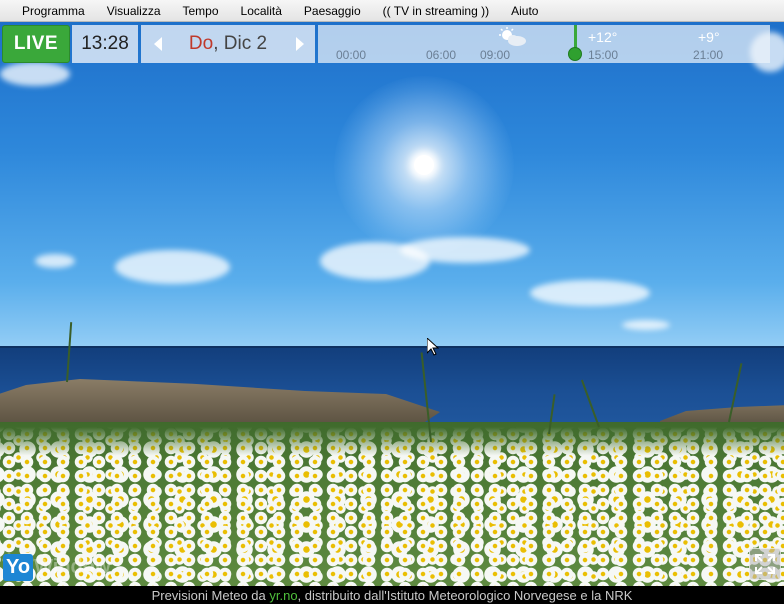  I want to click on menu-visualizza: Visualizza, so click(134, 11).